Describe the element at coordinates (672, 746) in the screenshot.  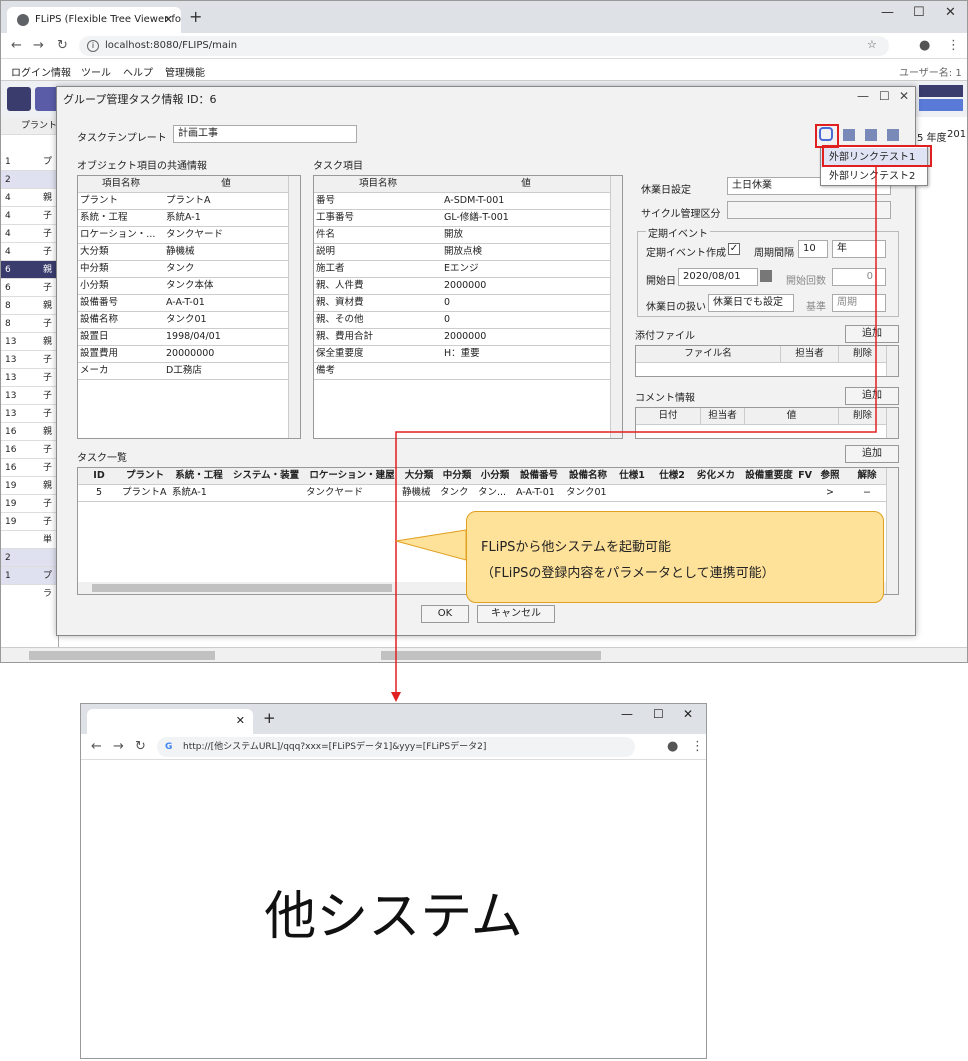
I see `profile-icon: ●` at that location.